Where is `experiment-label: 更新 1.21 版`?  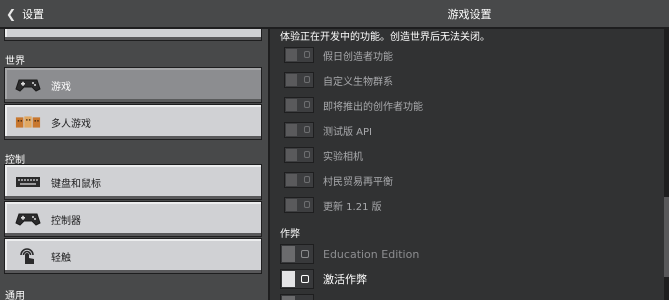
experiment-label: 更新 1.21 版 is located at coordinates (352, 207).